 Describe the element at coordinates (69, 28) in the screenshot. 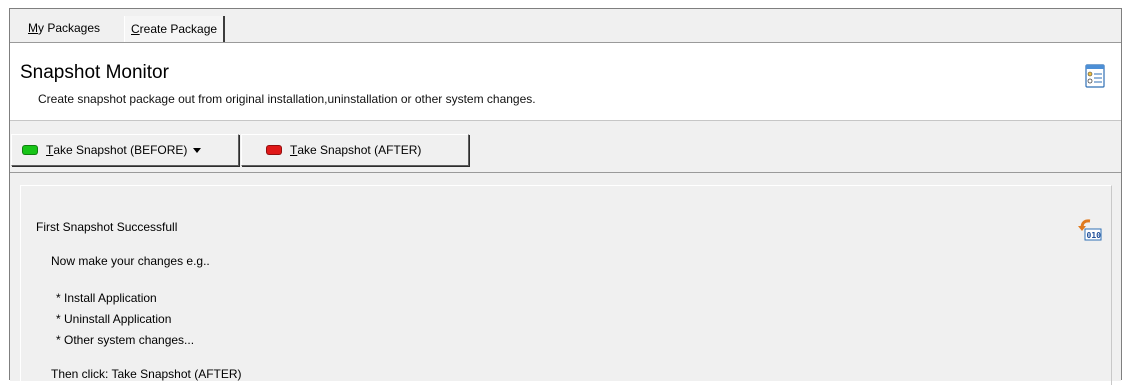

I see `tab-my-packages-label: y Packages` at that location.